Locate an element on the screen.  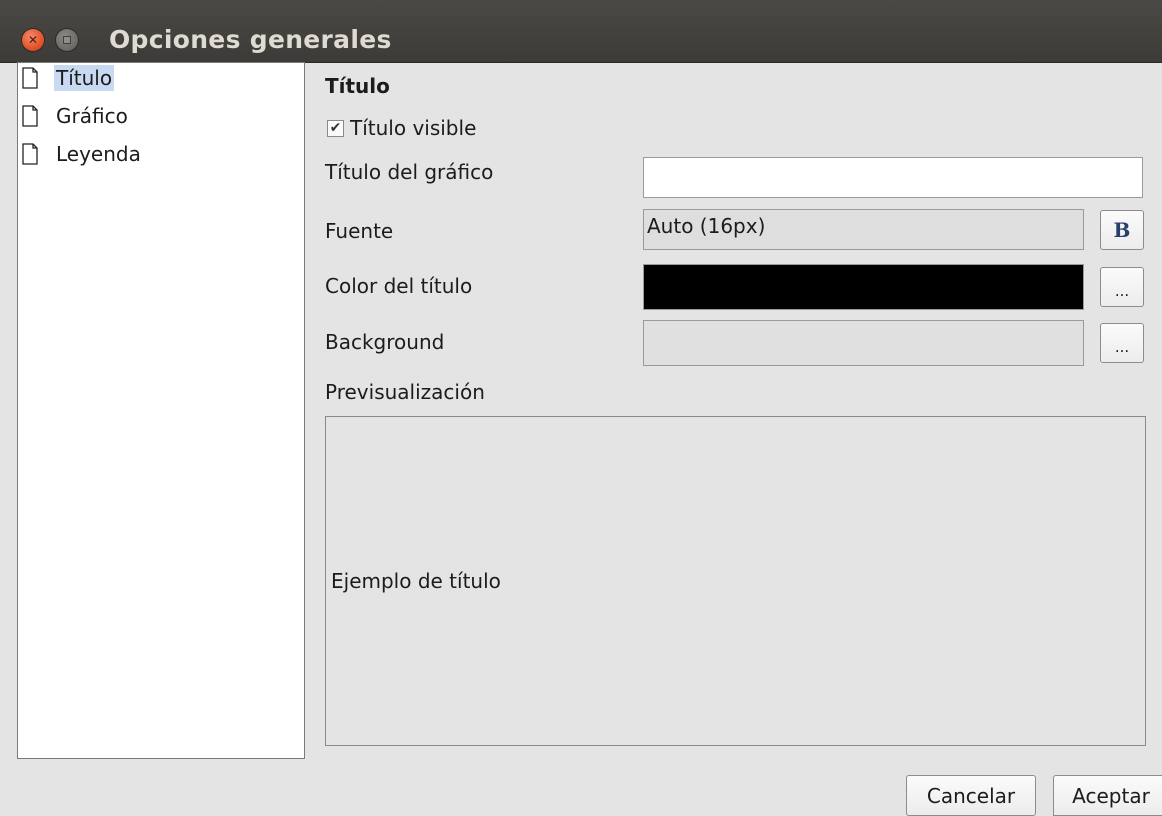
chart-title-input is located at coordinates (893, 177).